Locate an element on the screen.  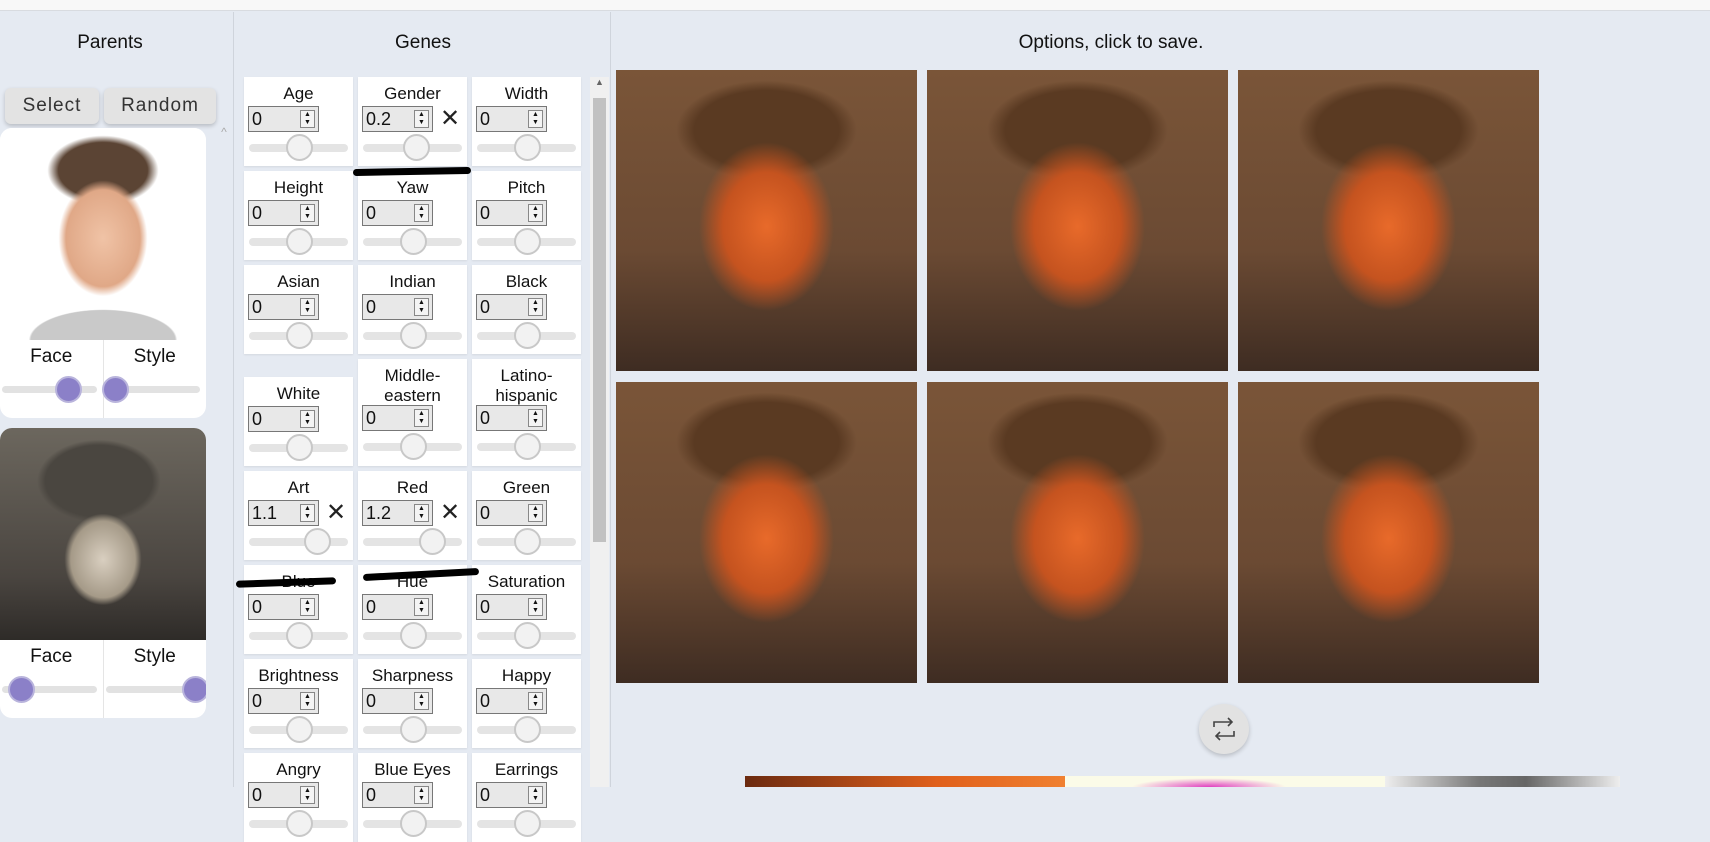
random-button: Random is located at coordinates (160, 106).